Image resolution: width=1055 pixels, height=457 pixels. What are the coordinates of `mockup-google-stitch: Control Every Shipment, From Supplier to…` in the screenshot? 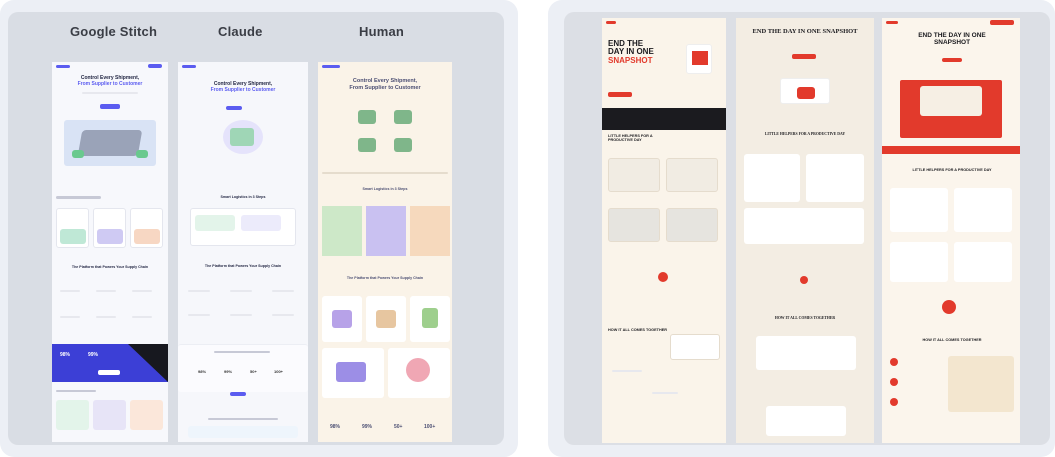 It's located at (110, 252).